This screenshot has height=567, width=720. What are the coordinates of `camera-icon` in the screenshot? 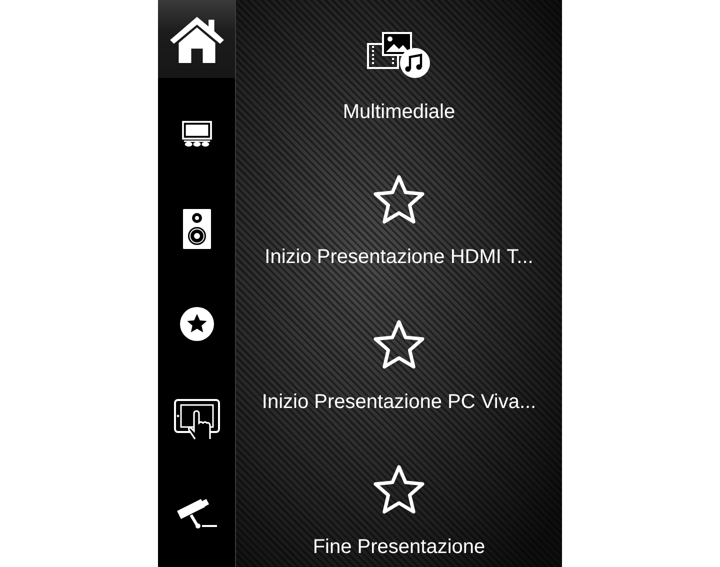 It's located at (196, 514).